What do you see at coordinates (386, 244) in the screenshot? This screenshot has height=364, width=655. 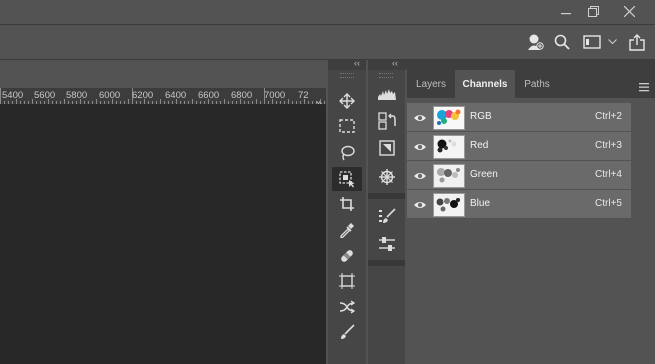 I see `adjustments-icon` at bounding box center [386, 244].